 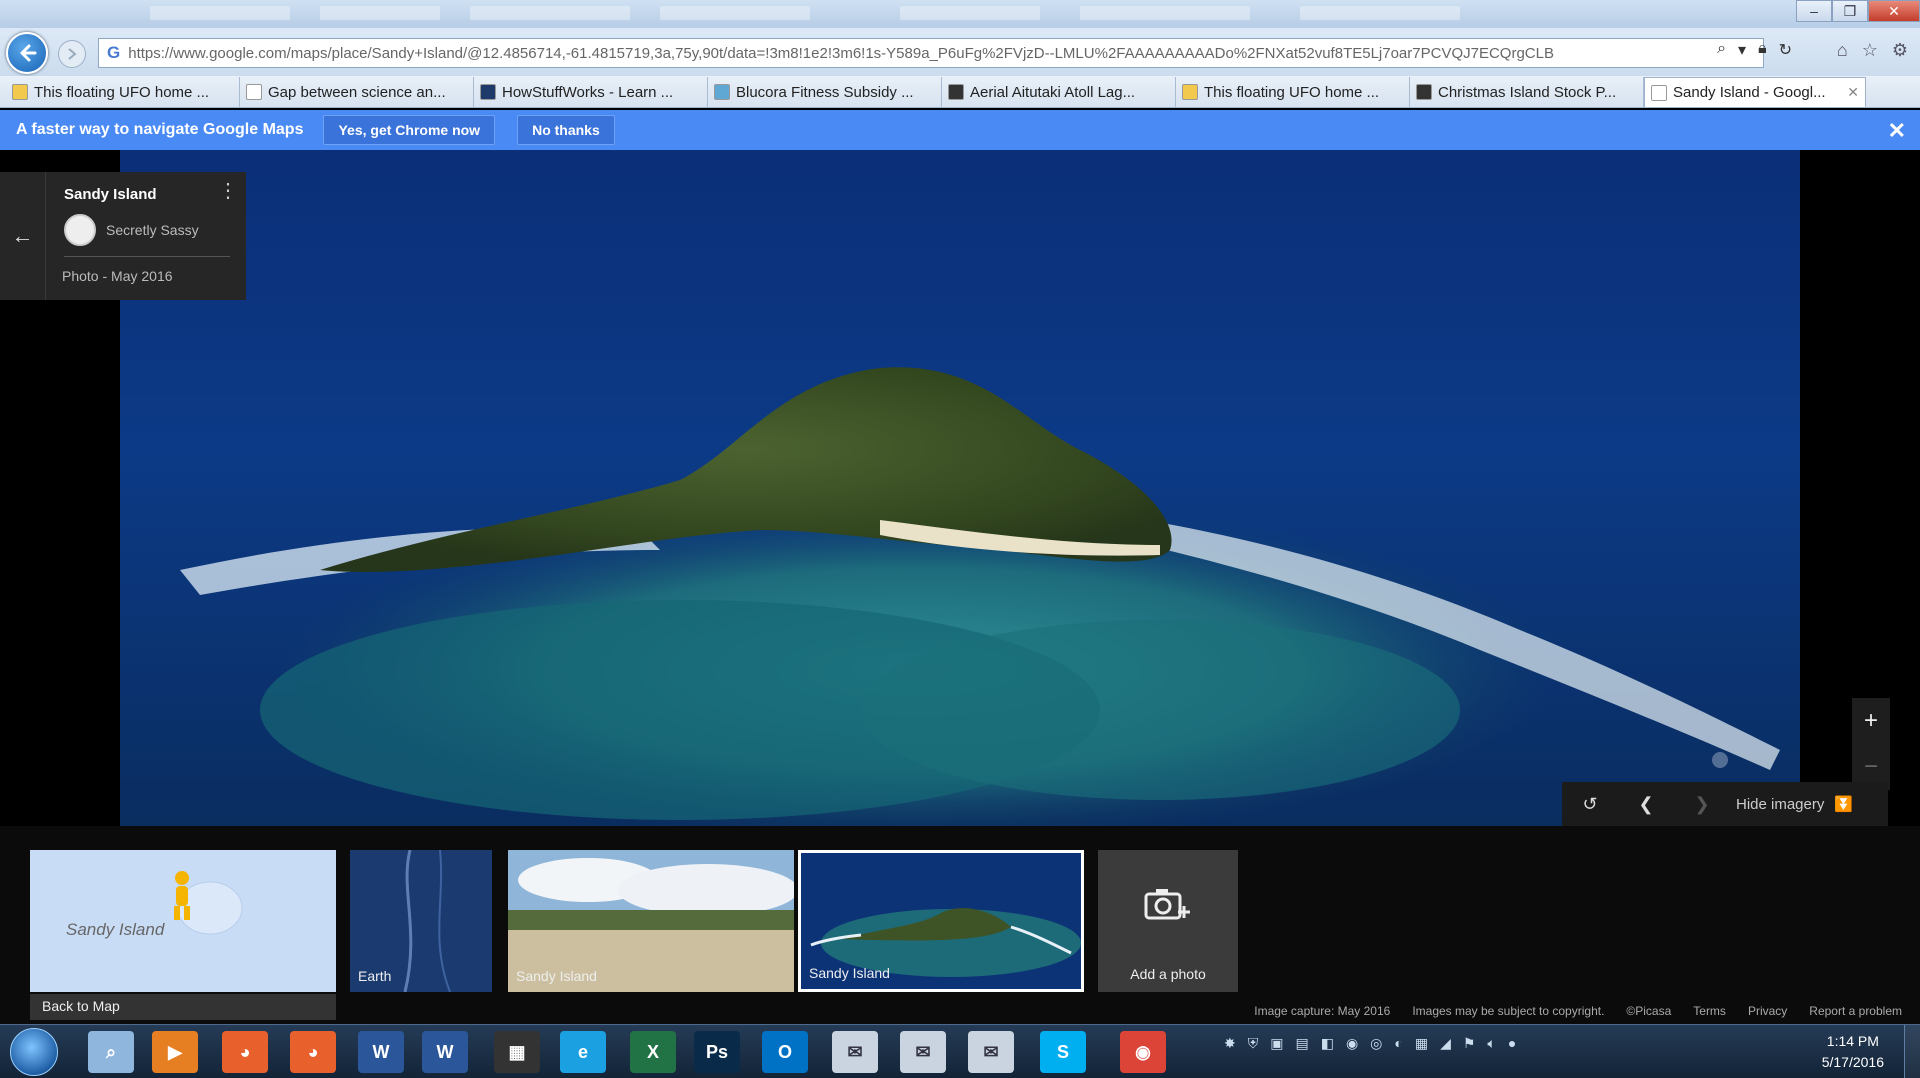 I want to click on maximize-button: ❐, so click(x=1850, y=11).